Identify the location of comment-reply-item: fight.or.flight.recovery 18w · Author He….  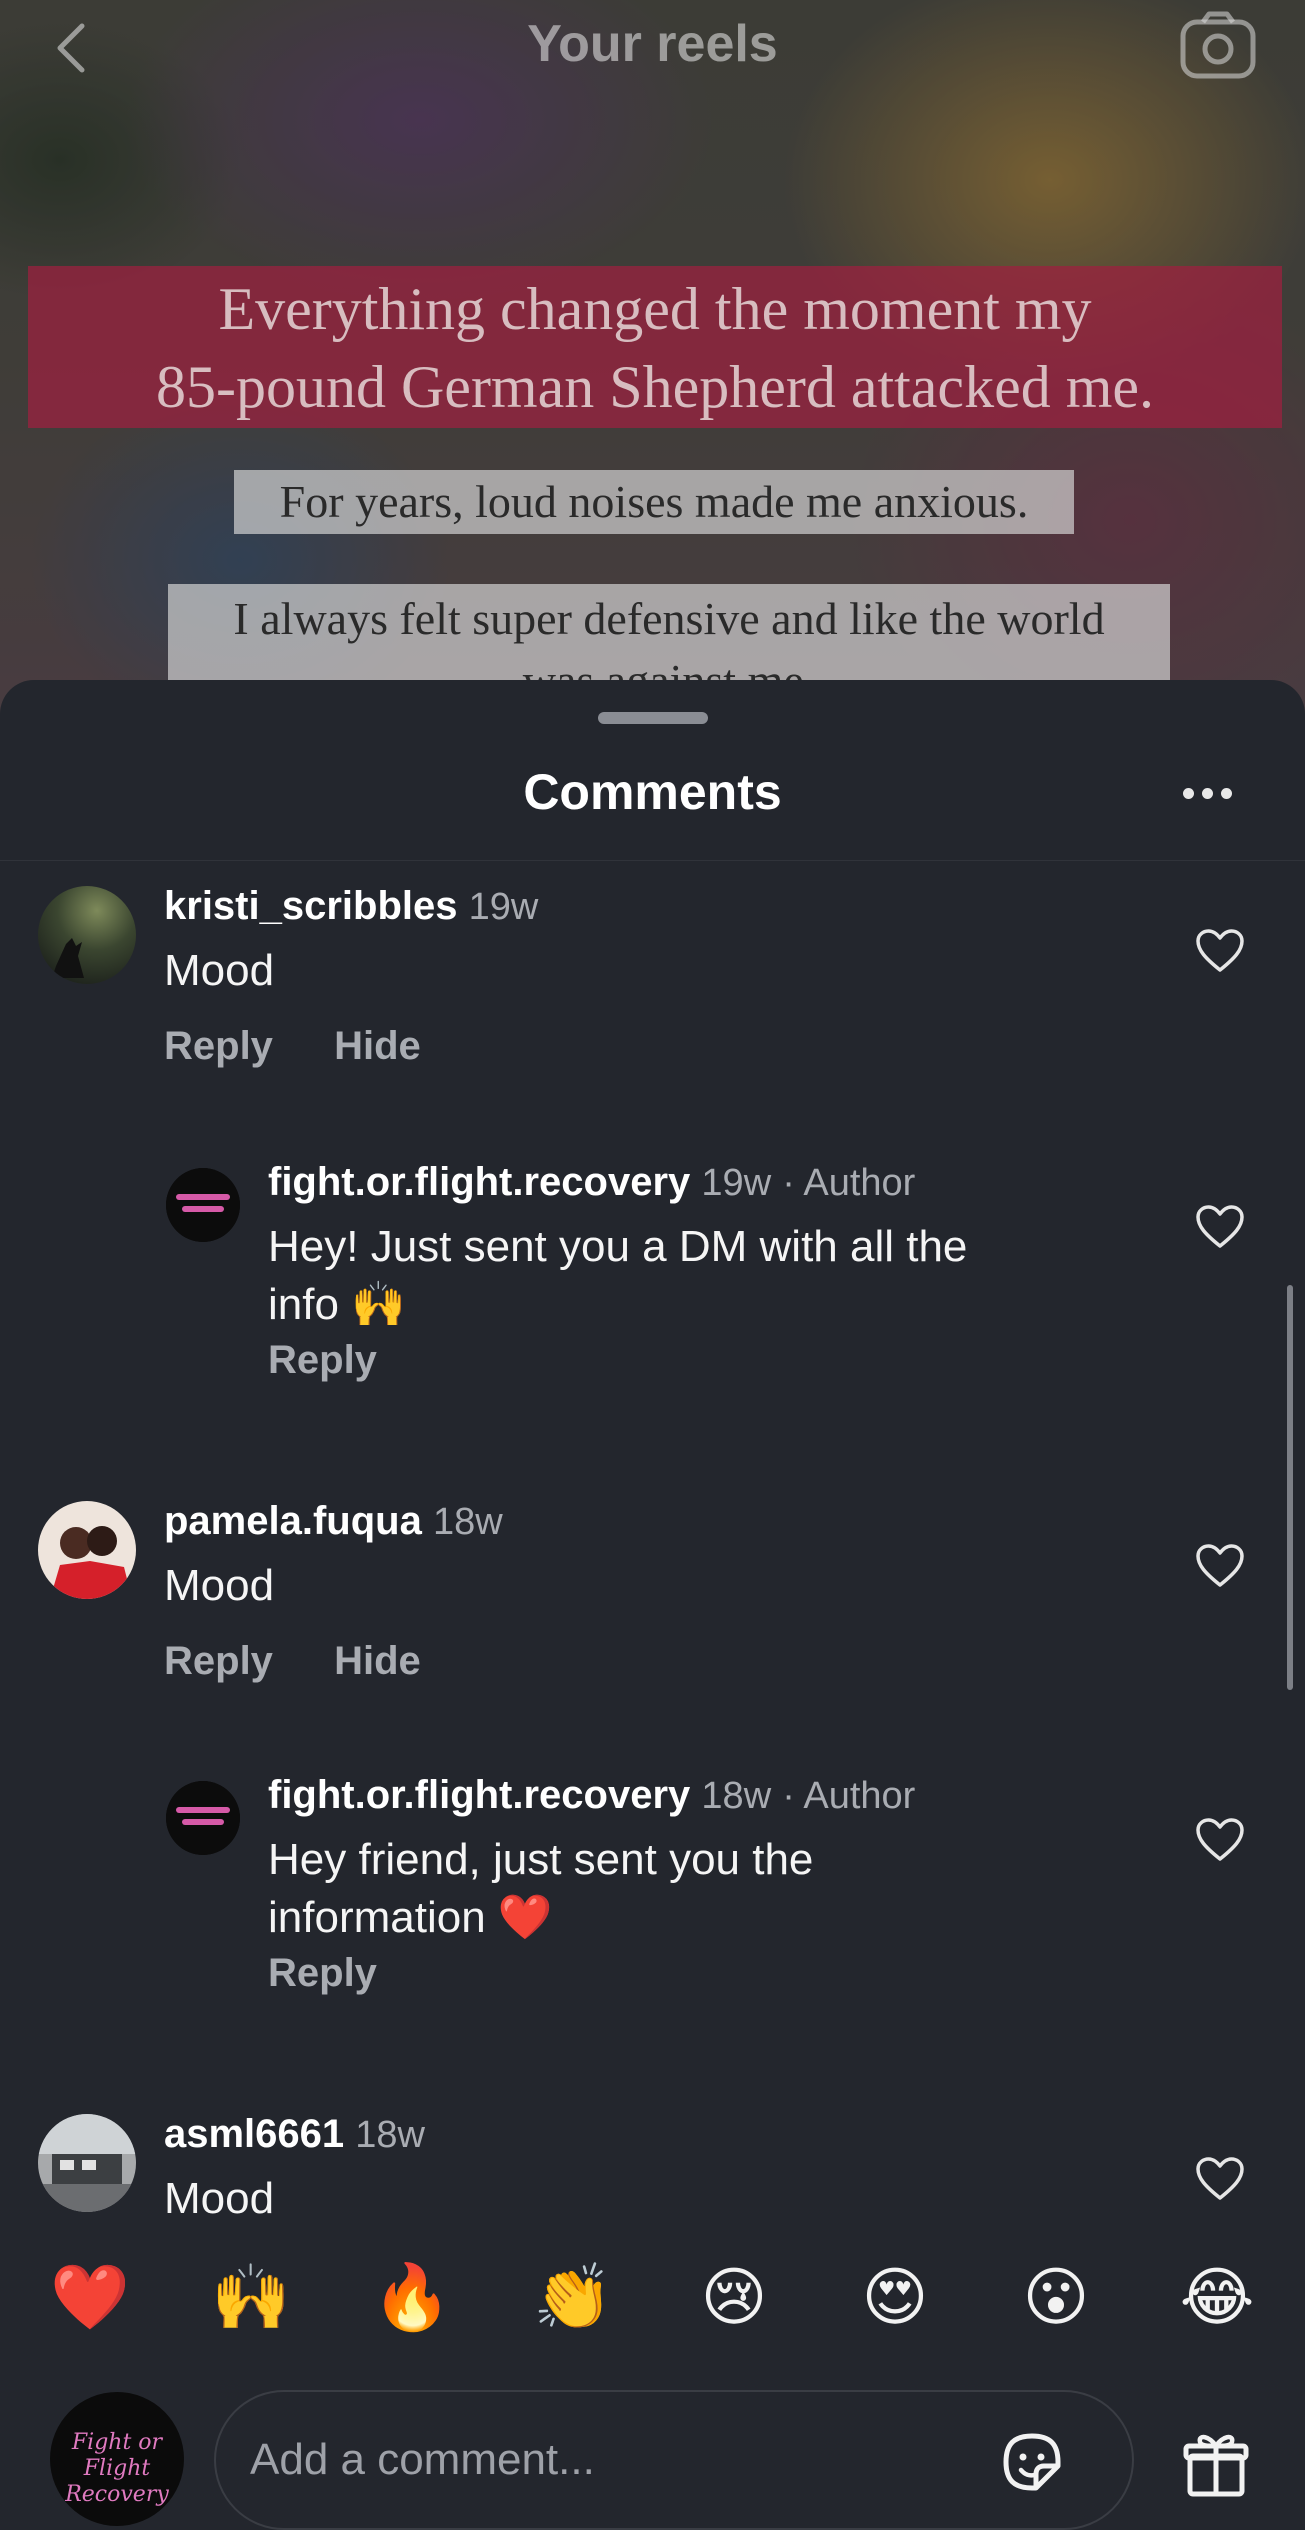
(652, 1888).